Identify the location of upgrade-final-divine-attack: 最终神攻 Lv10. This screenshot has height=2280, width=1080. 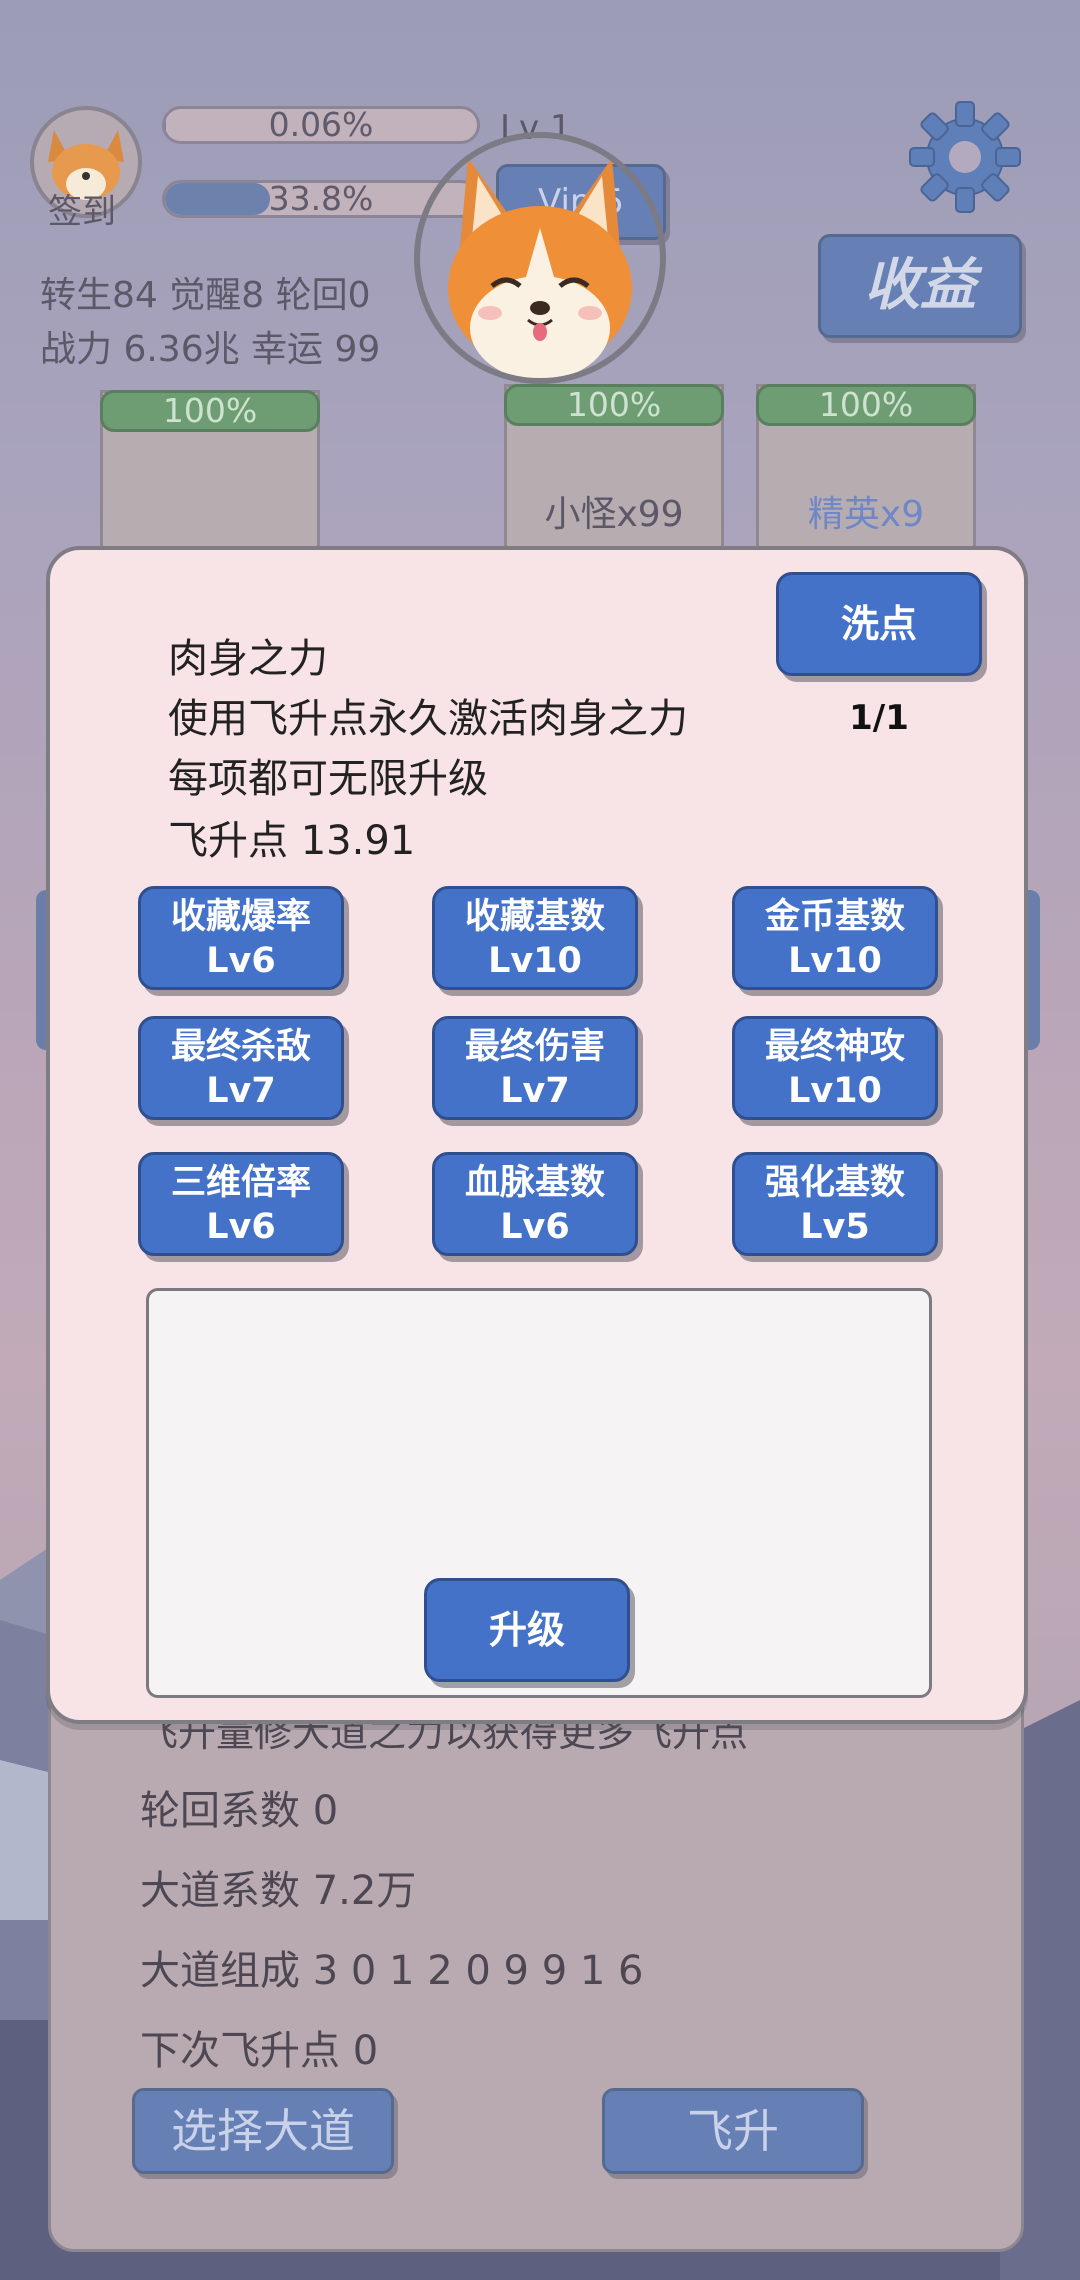
(835, 1068).